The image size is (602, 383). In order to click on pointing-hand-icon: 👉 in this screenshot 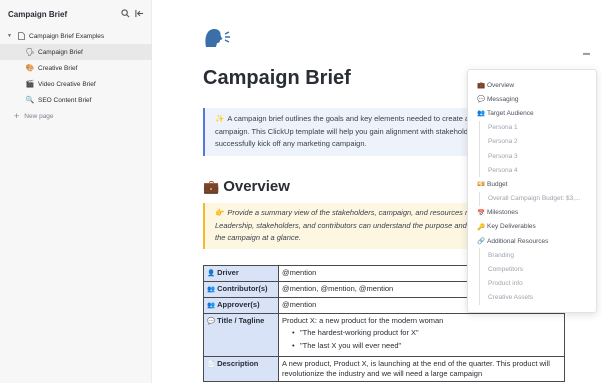, I will do `click(220, 212)`.